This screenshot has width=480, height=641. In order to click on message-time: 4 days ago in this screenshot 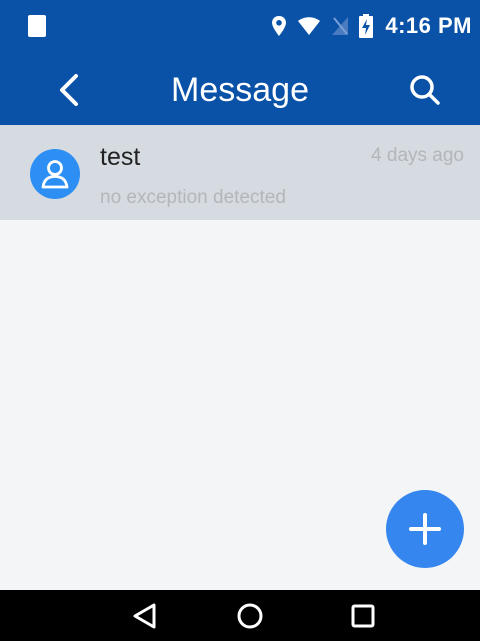, I will do `click(417, 155)`.